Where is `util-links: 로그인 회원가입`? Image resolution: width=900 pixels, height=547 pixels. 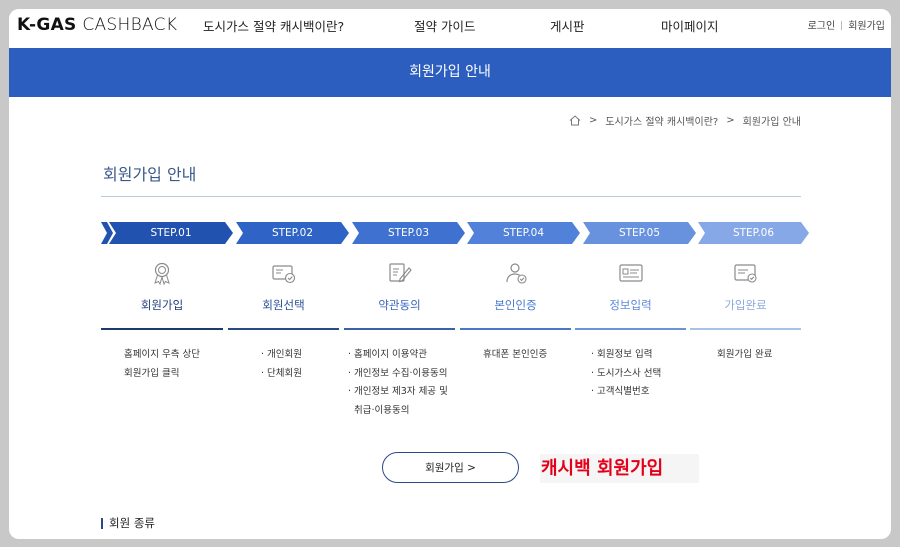
util-links: 로그인 회원가입 is located at coordinates (846, 24).